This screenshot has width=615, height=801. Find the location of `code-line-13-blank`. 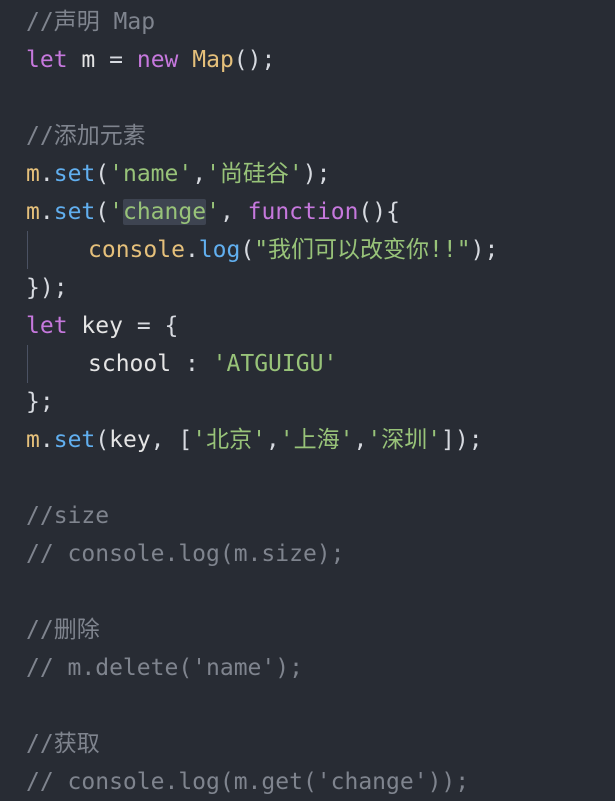

code-line-13-blank is located at coordinates (307, 478).